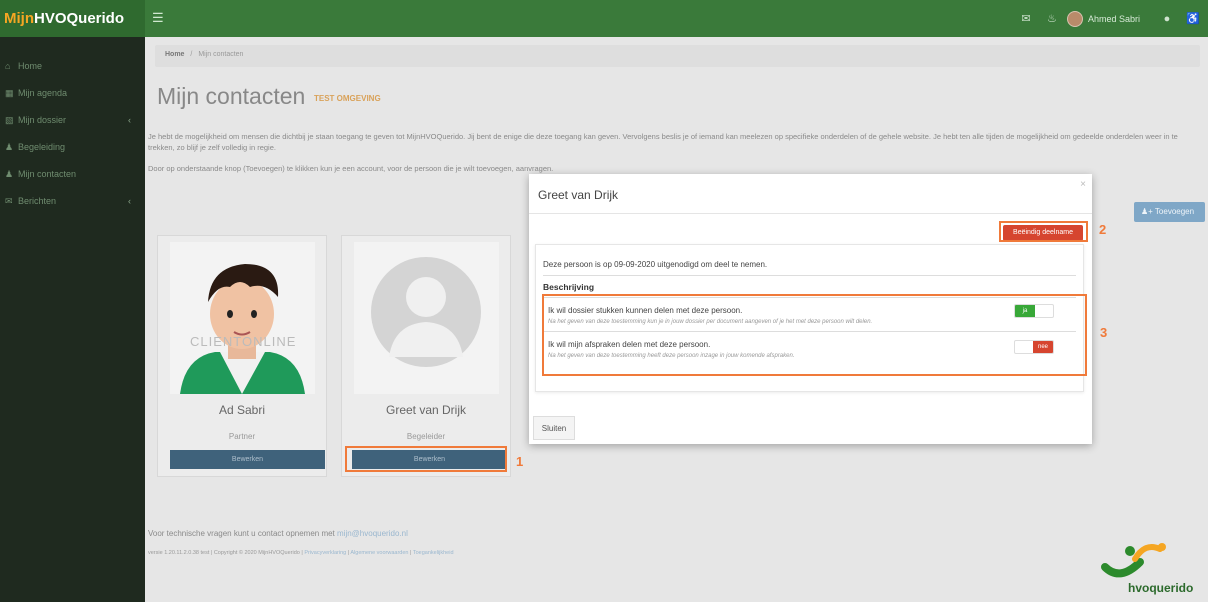  I want to click on brand-part2: HVOQuerido, so click(79, 18).